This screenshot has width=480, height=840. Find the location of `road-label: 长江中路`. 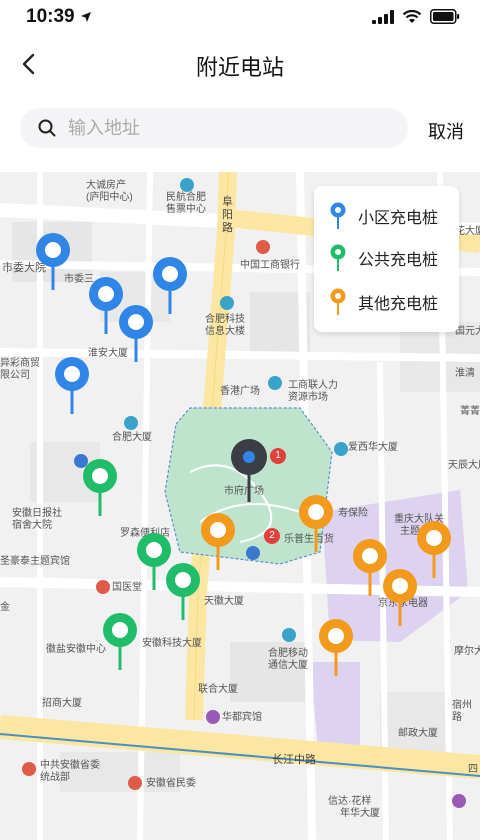

road-label: 长江中路 is located at coordinates (294, 760).